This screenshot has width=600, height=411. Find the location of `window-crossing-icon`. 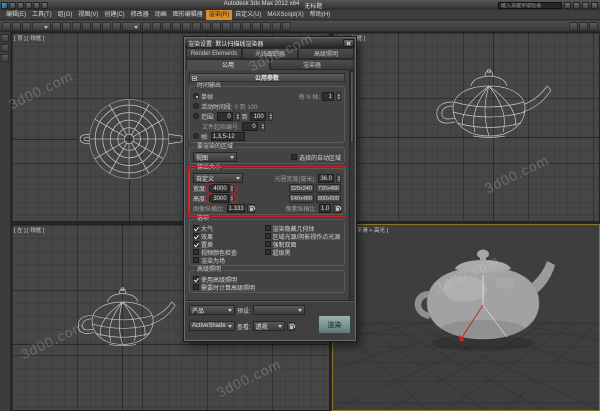

window-crossing-icon is located at coordinates (86, 26).